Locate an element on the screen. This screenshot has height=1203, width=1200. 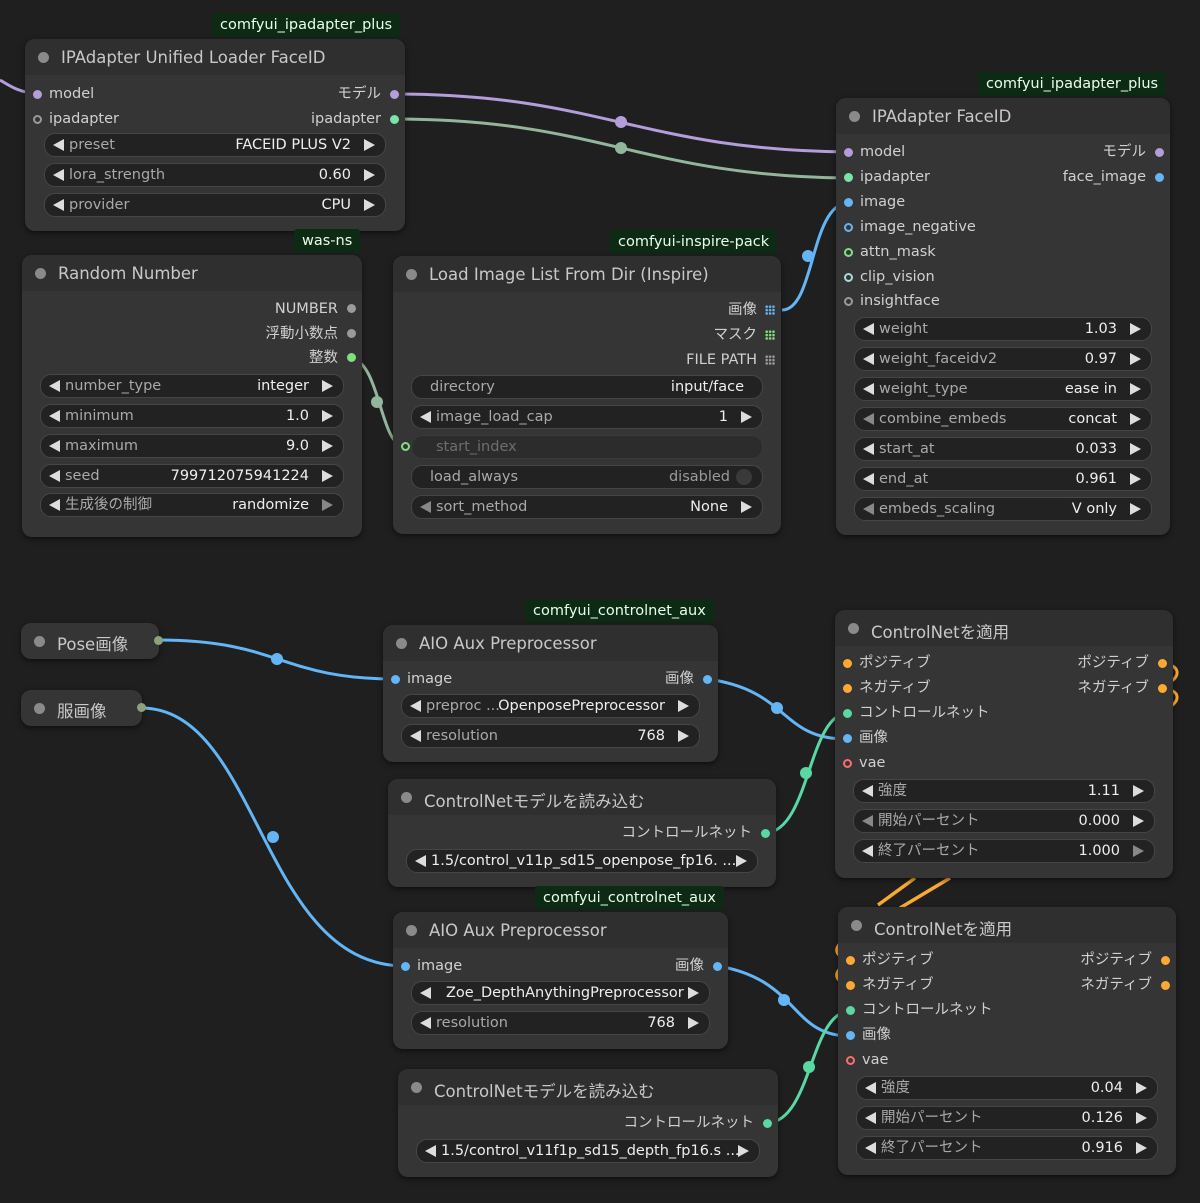
input-slot-attn-mask is located at coordinates (848, 252).